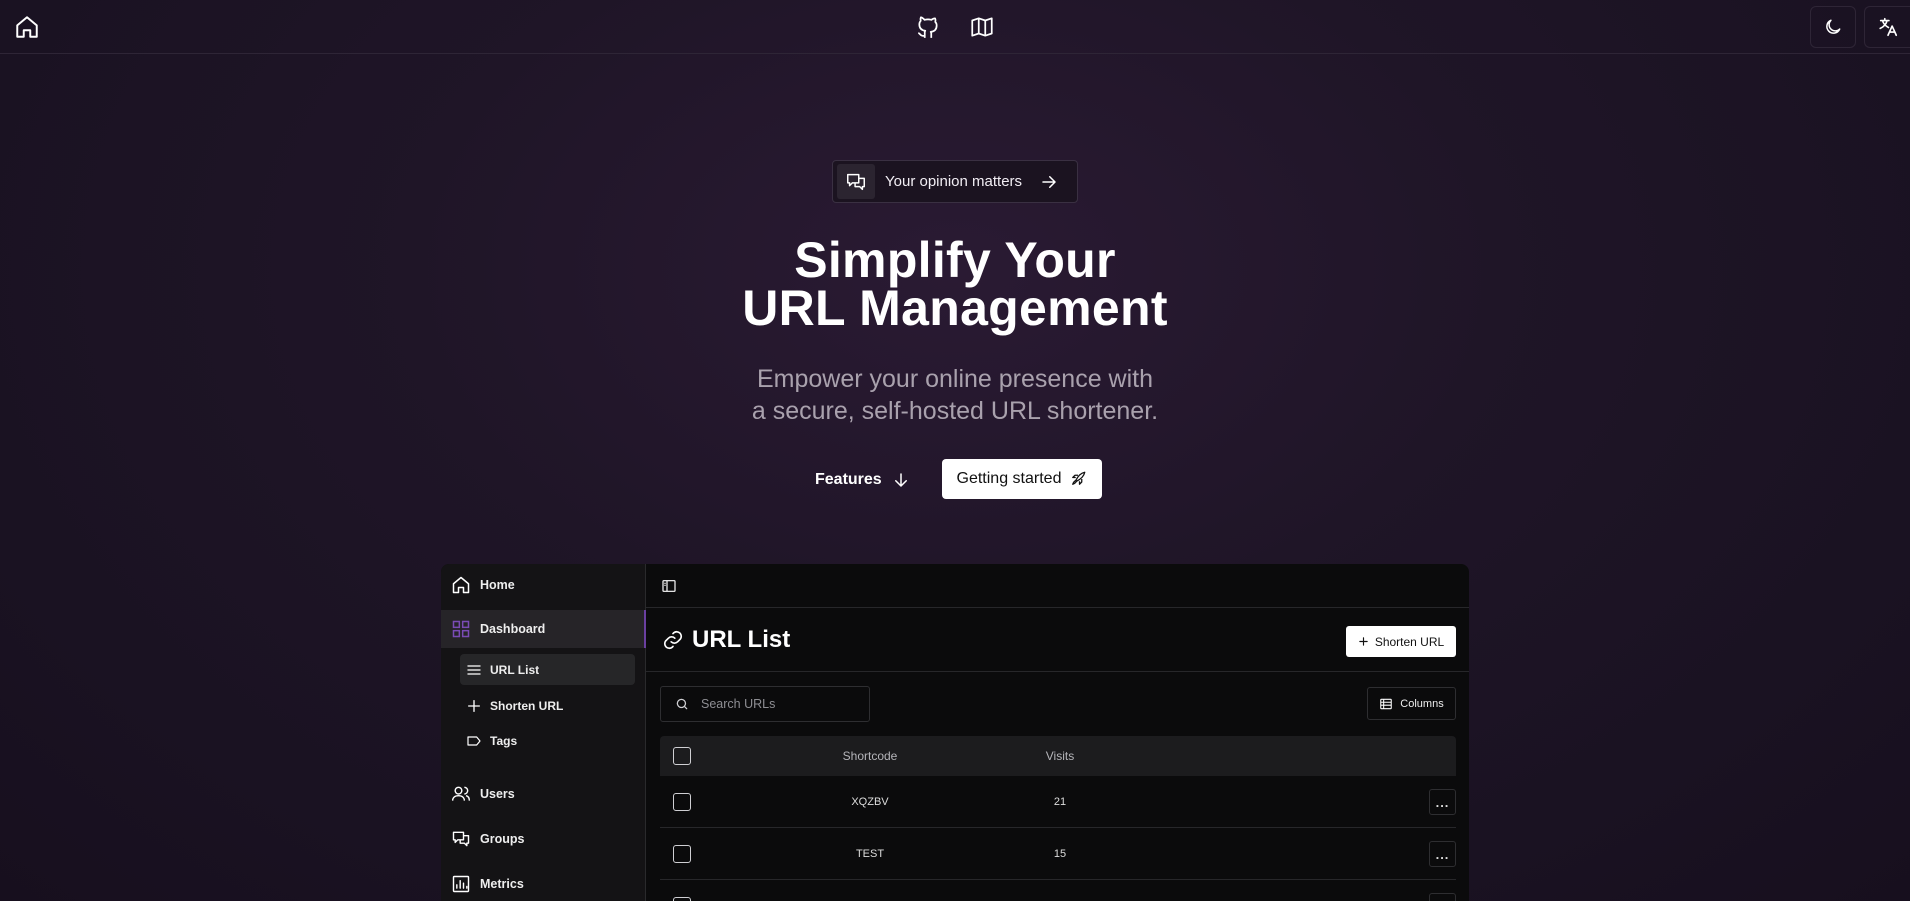 The height and width of the screenshot is (901, 1910). What do you see at coordinates (741, 639) in the screenshot?
I see `page-title-text: URL List` at bounding box center [741, 639].